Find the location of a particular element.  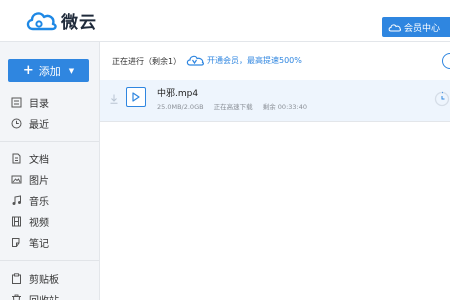

sidebar-item-documents: 文档 is located at coordinates (30, 158).